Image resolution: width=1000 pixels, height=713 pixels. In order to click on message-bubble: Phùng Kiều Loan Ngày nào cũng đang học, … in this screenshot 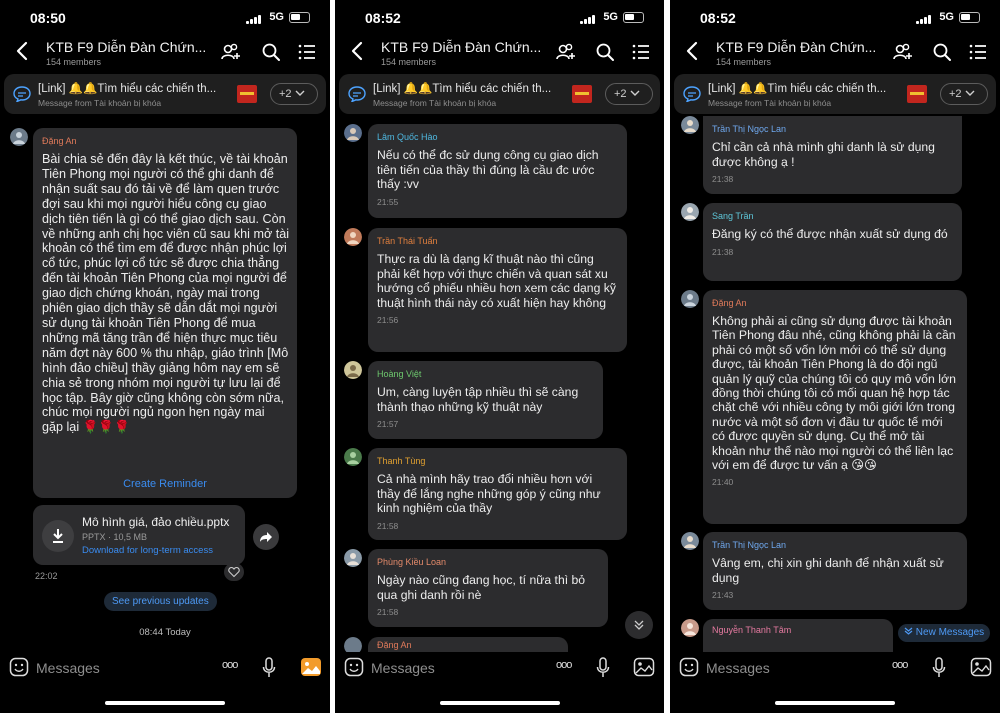, I will do `click(488, 588)`.